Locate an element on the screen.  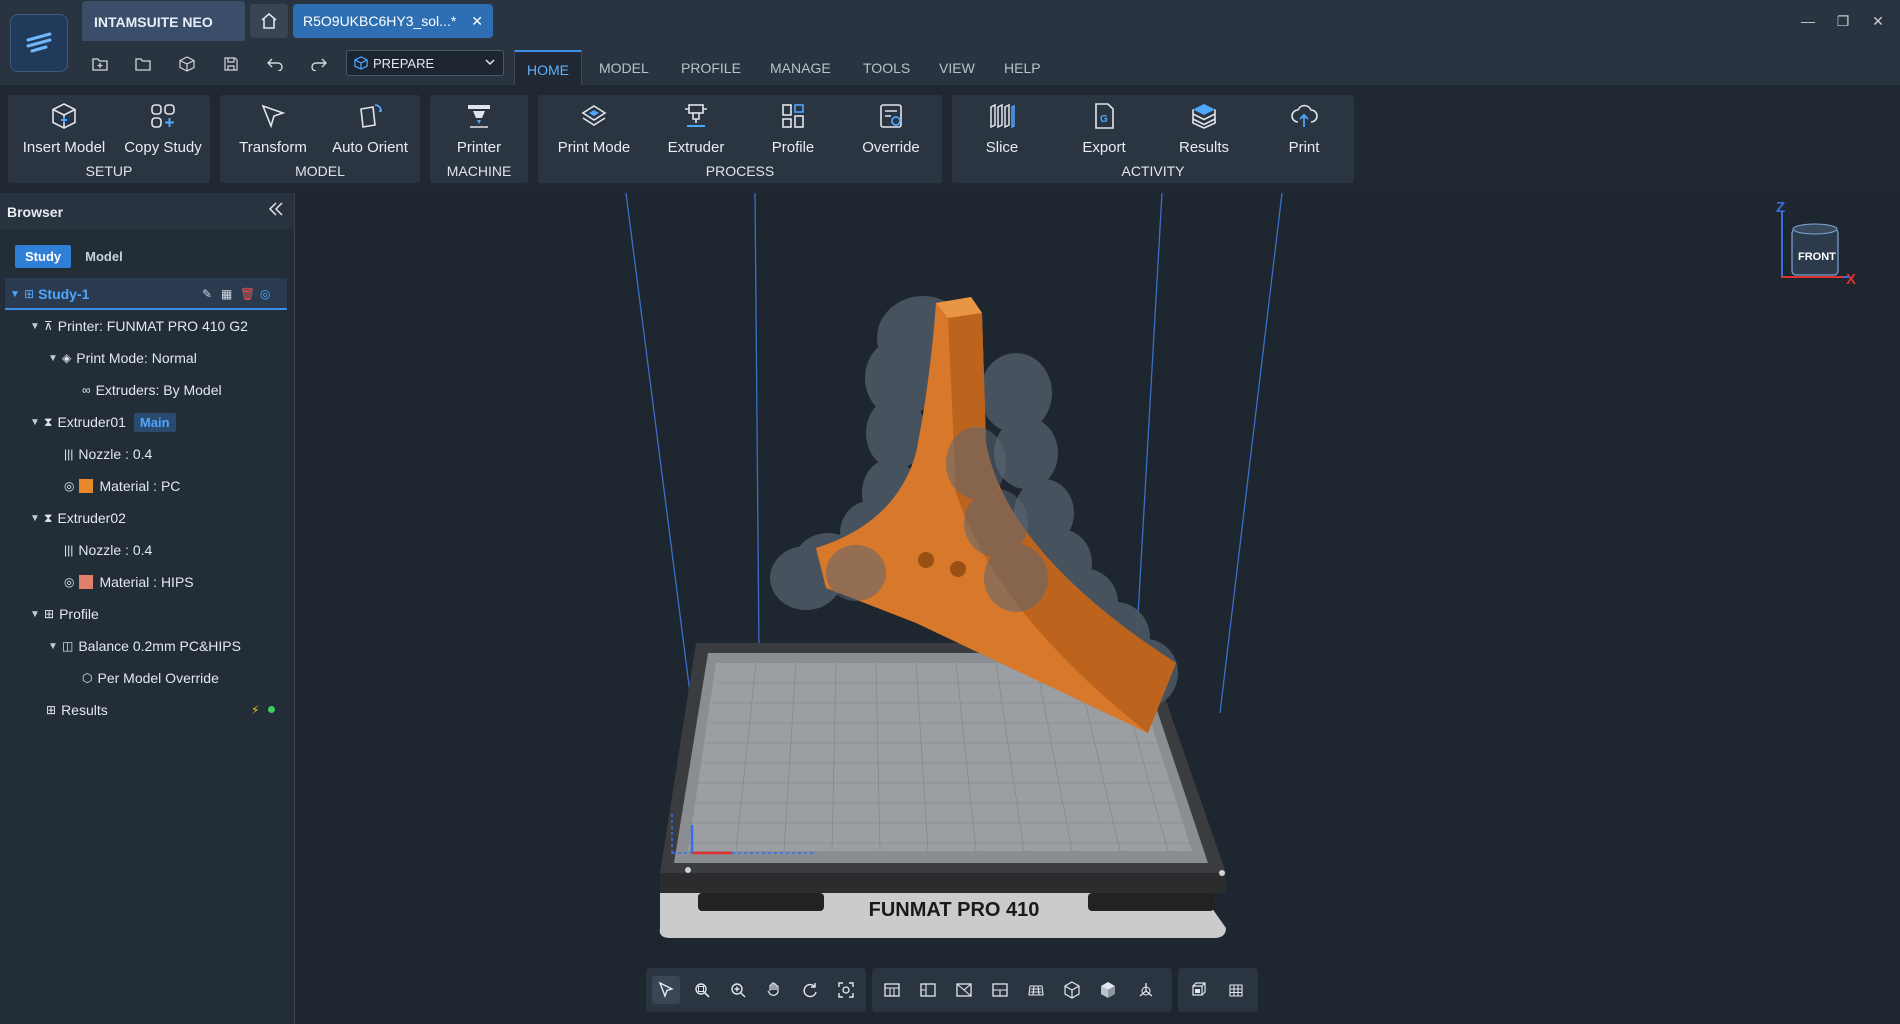
view-back-button is located at coordinates (964, 990).